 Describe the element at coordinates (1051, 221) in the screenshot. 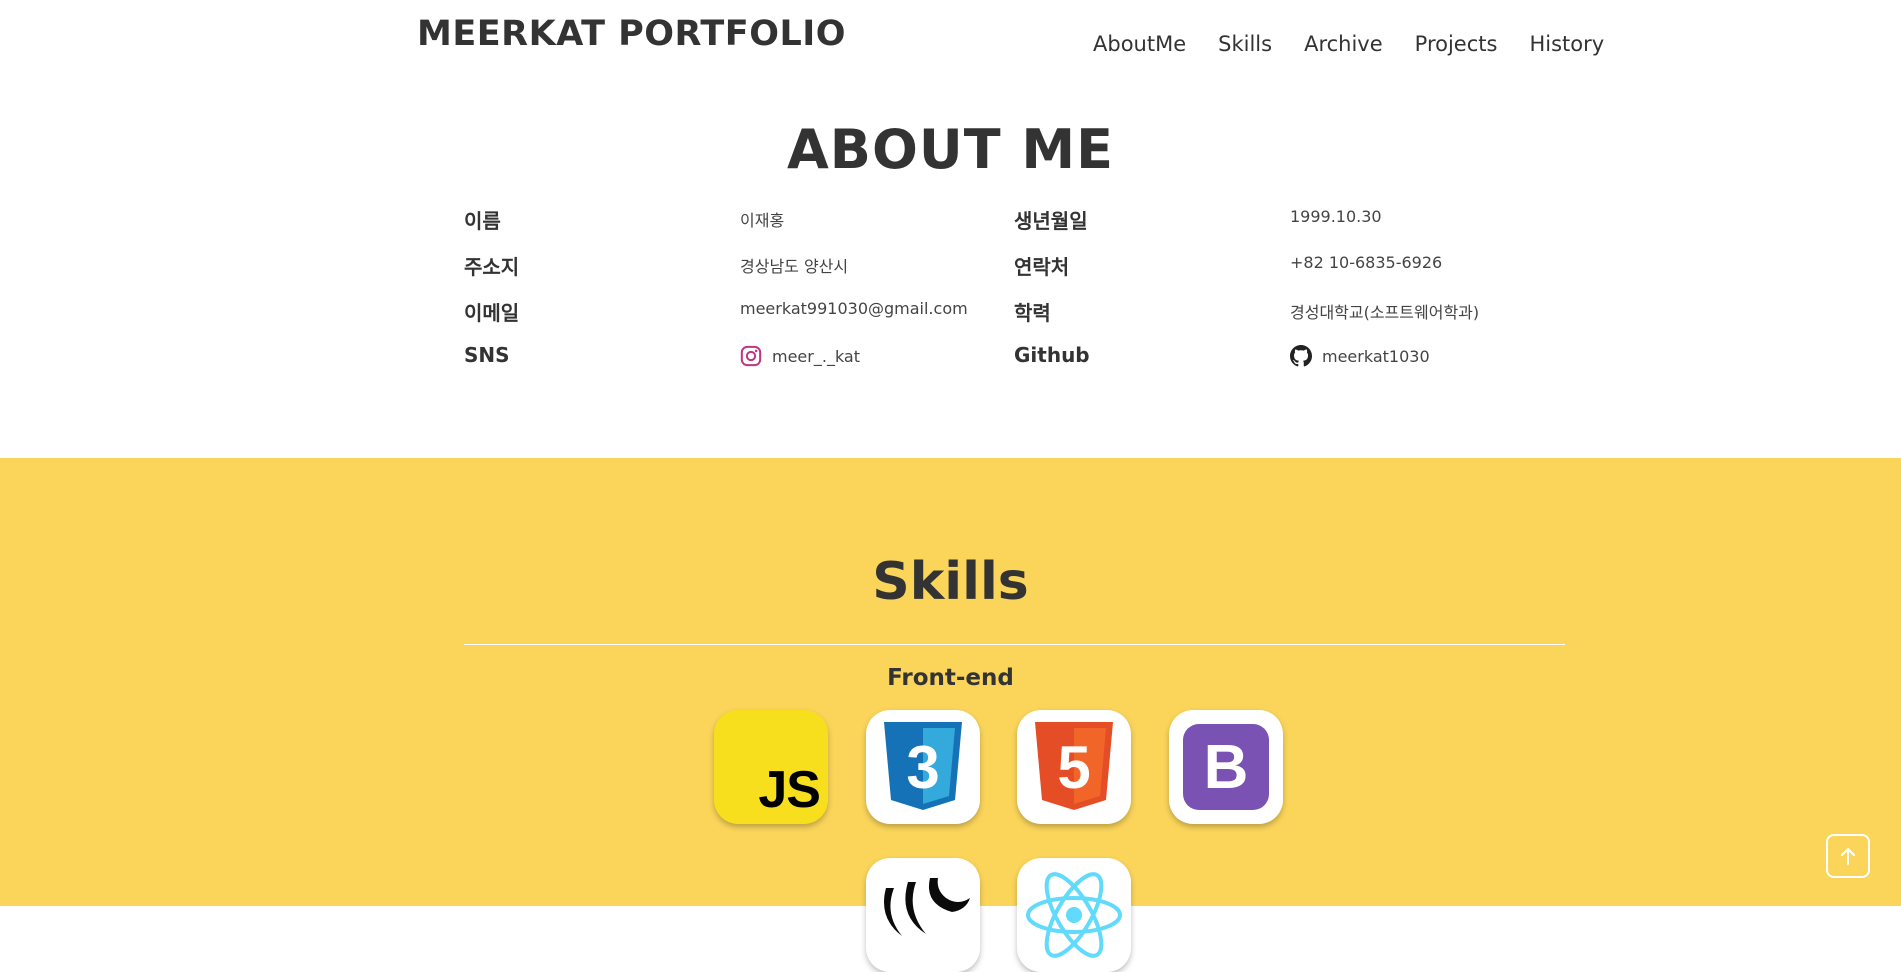

I see `label-birth: 생년월일` at that location.